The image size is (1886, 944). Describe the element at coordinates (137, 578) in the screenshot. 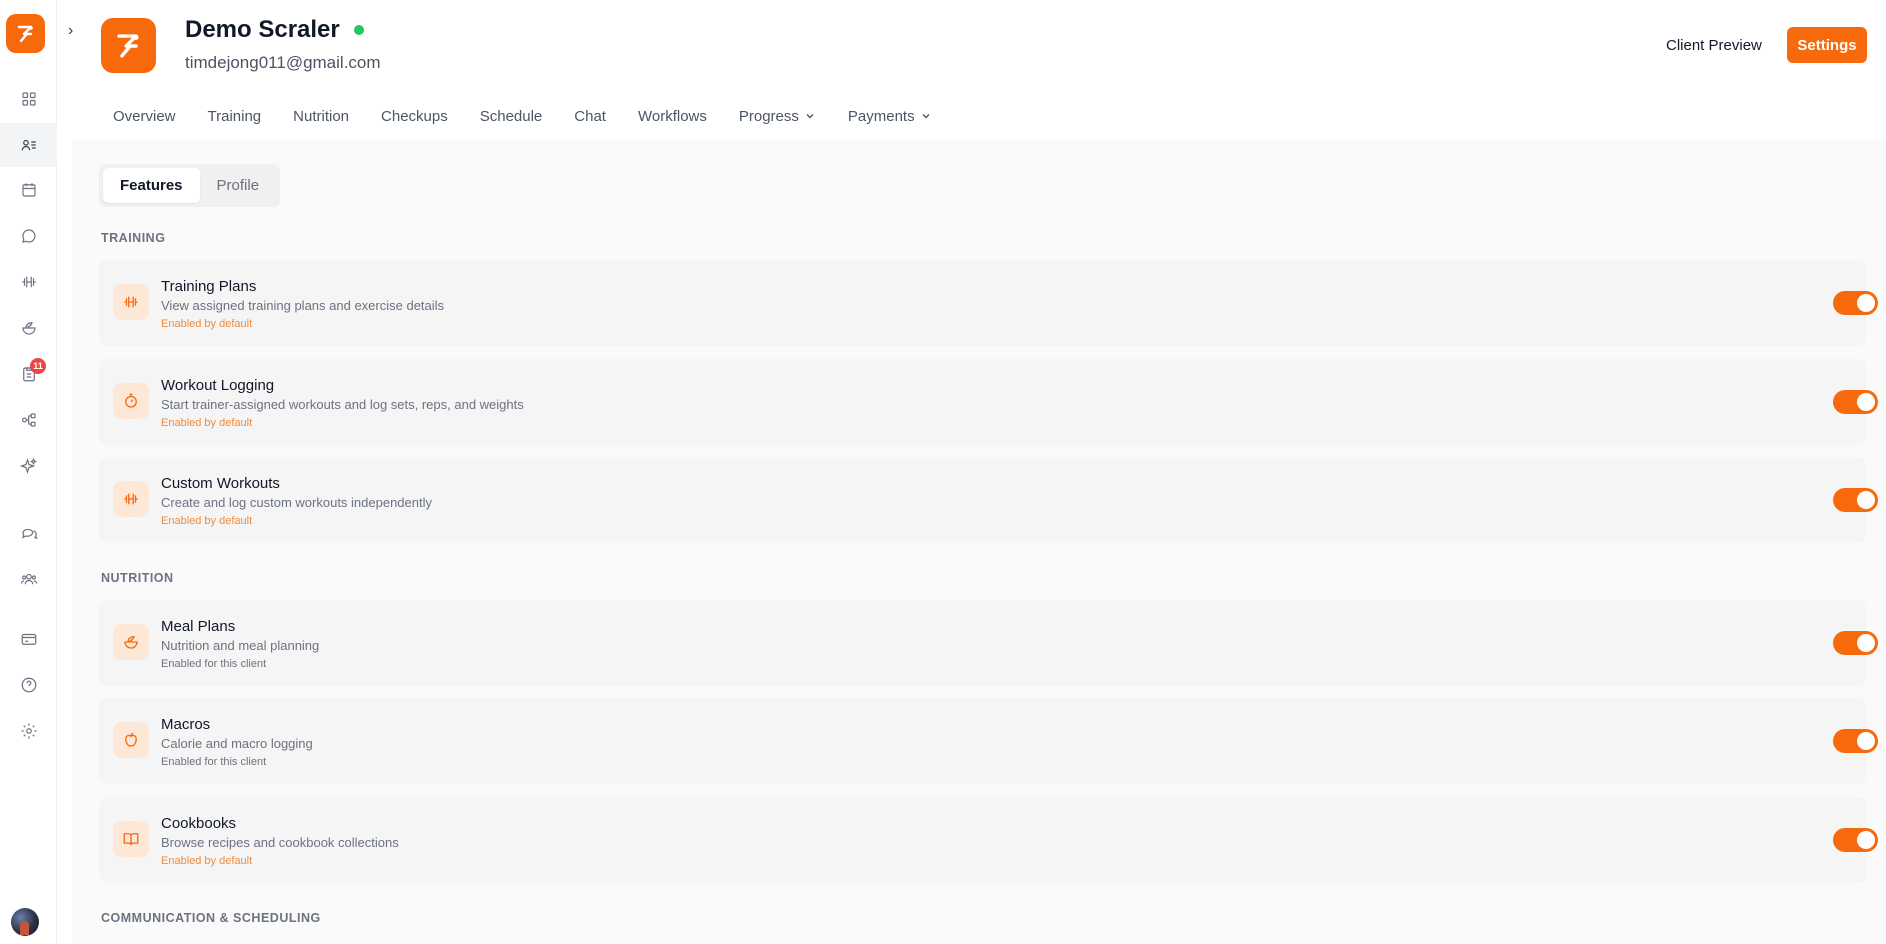

I see `section-heading-nutrition: NUTRITION` at that location.